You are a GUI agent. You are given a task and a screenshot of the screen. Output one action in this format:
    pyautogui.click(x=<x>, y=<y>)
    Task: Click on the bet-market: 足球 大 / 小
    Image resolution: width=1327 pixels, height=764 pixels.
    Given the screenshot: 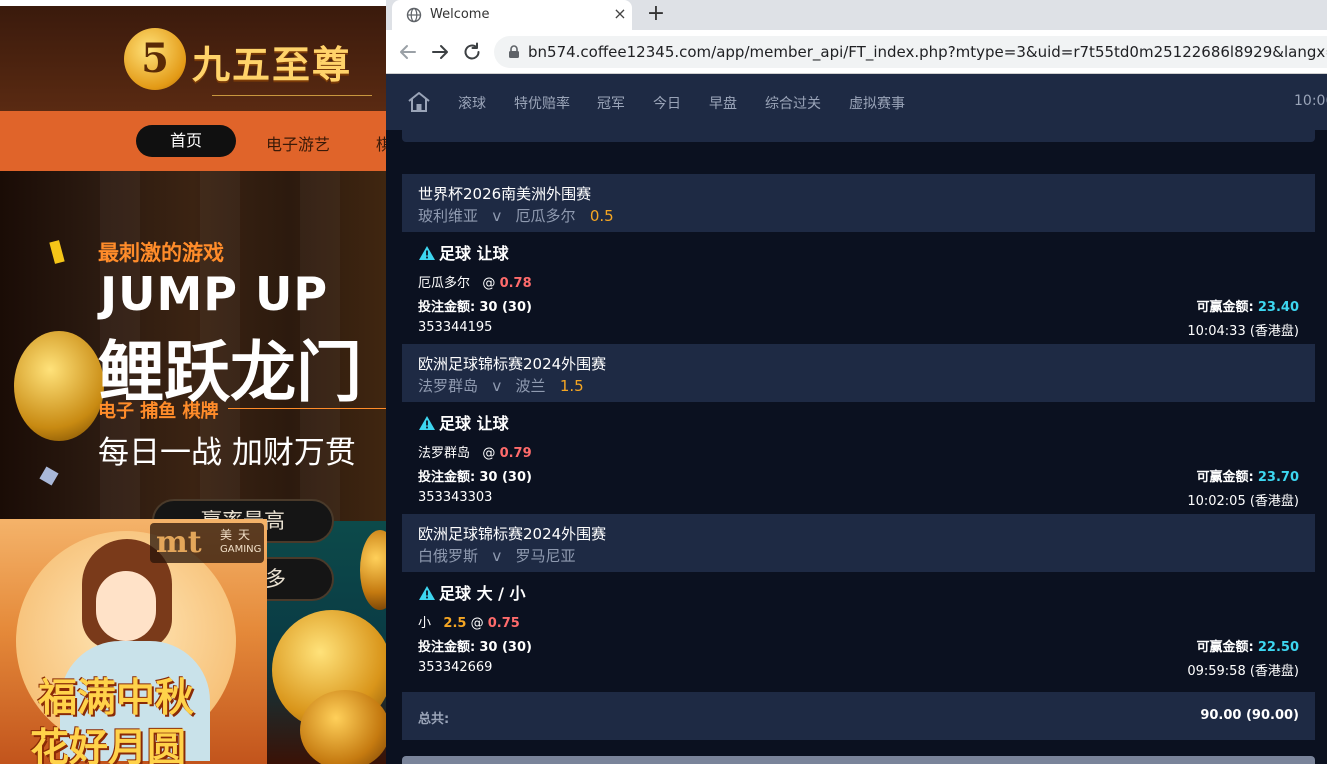 What is the action you would take?
    pyautogui.click(x=472, y=592)
    